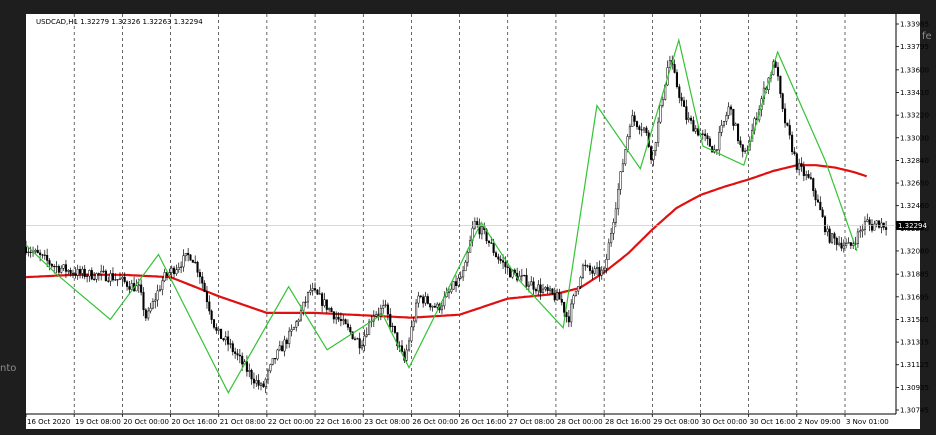 The width and height of the screenshot is (936, 435). I want to click on y-tick-label: 1.33030, so click(914, 138).